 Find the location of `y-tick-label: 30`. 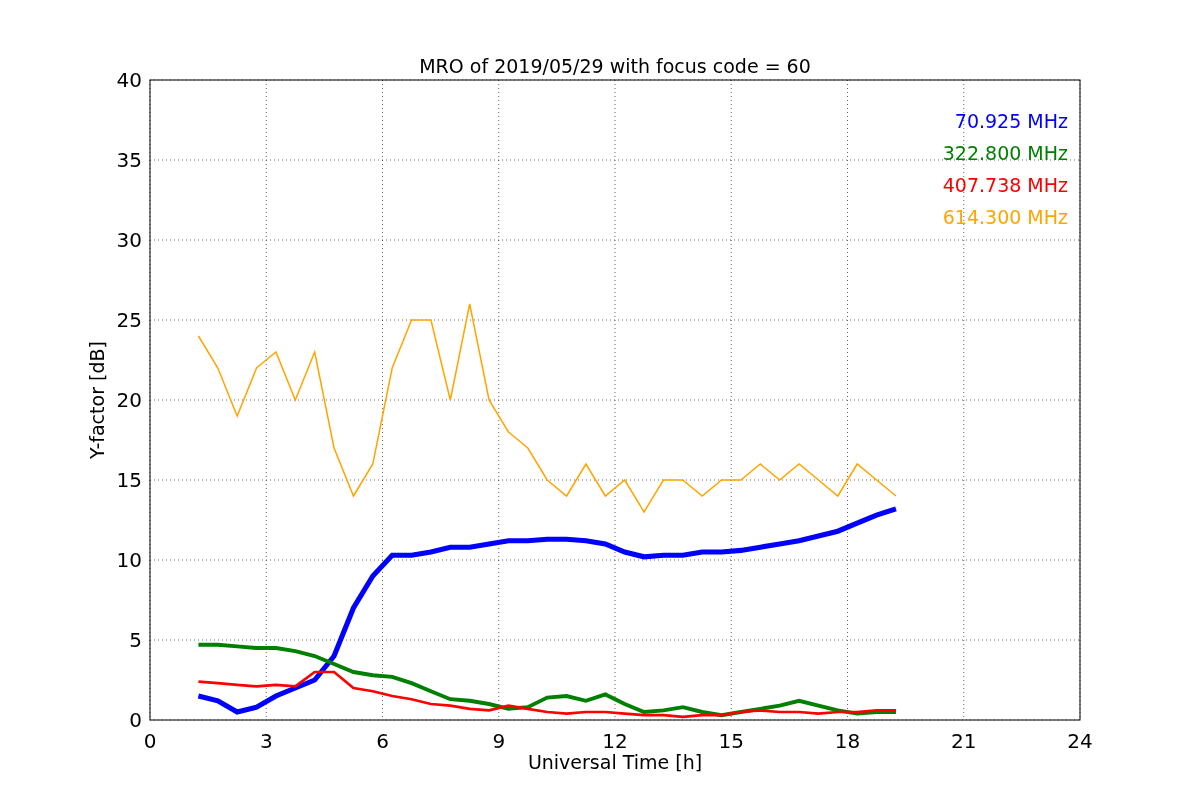

y-tick-label: 30 is located at coordinates (129, 240).